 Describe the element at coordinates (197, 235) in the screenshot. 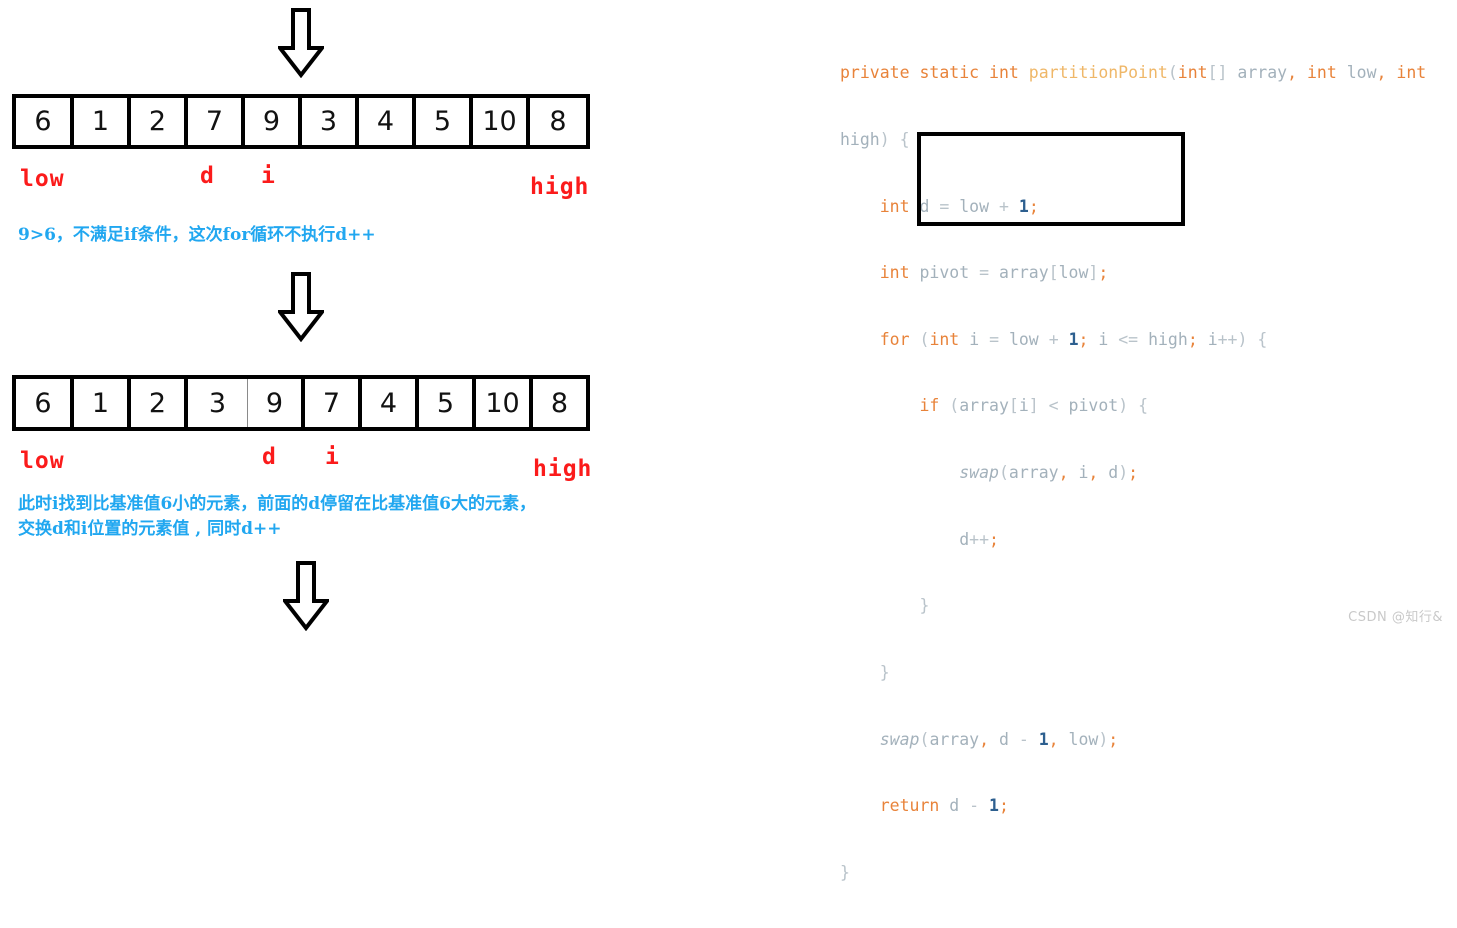

I see `annotation-step-1: 9>6，不满足if条件，这次for循环不执行d++` at that location.